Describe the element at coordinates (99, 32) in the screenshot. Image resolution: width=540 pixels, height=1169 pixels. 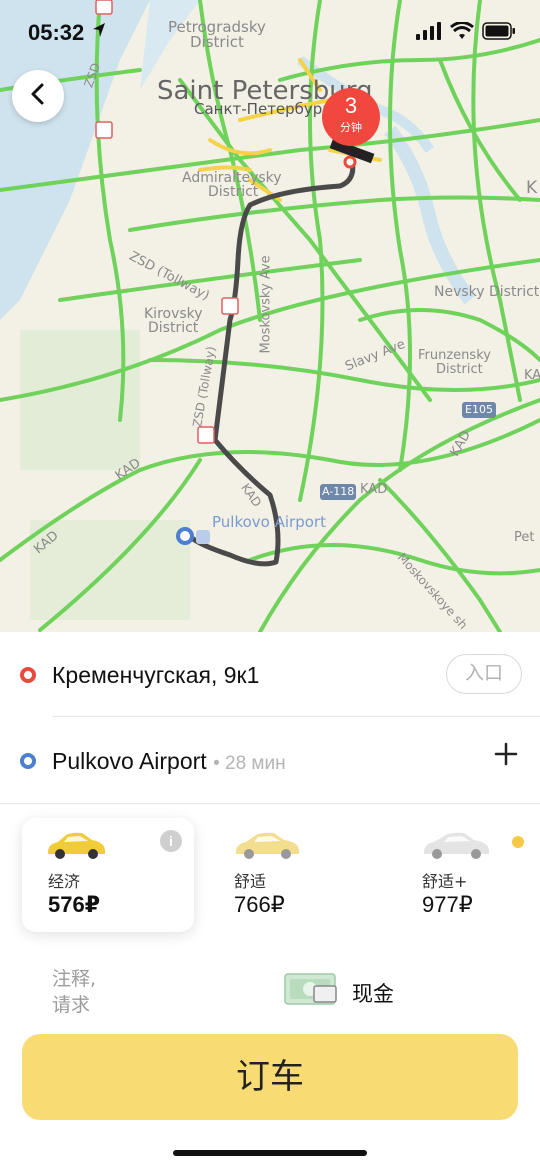
I see `location-arrow-icon` at that location.